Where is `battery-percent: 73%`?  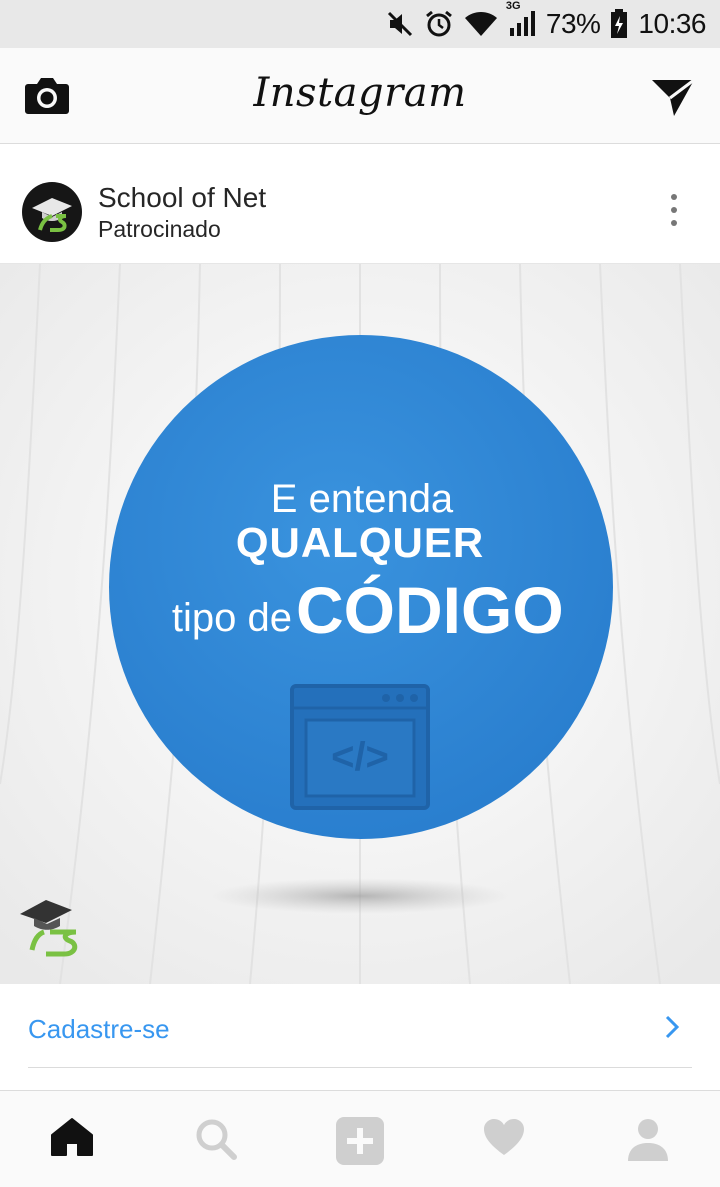
battery-percent: 73% is located at coordinates (573, 23).